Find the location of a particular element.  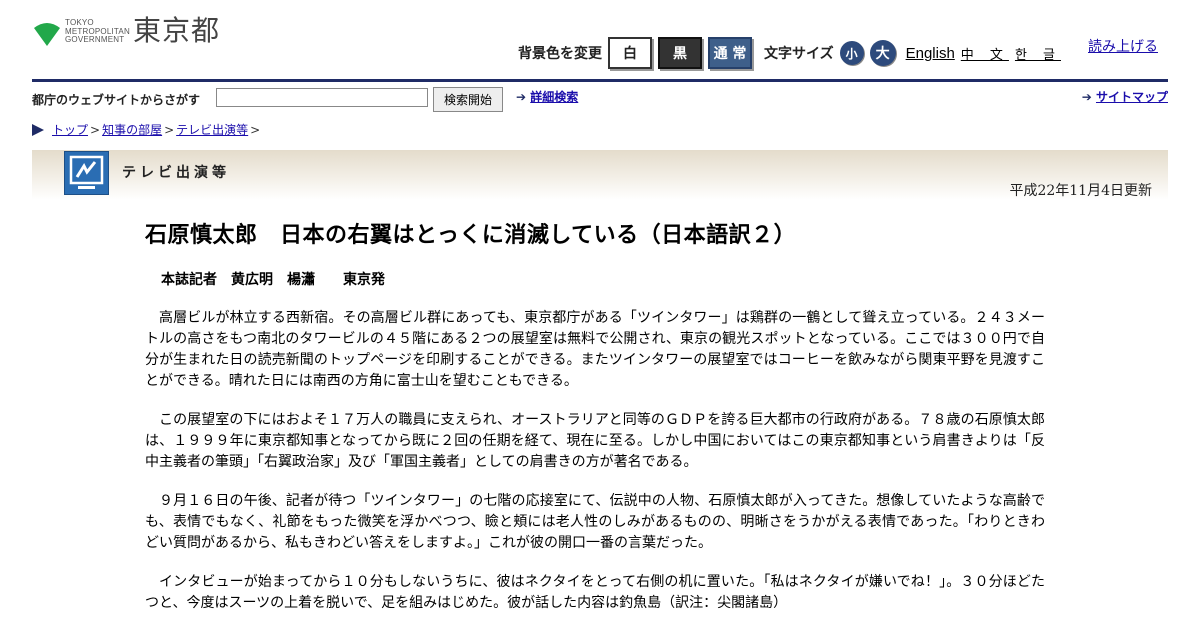

breadcrumb: トップ > 知事の部屋 > テレビ出演等 > is located at coordinates (147, 129).